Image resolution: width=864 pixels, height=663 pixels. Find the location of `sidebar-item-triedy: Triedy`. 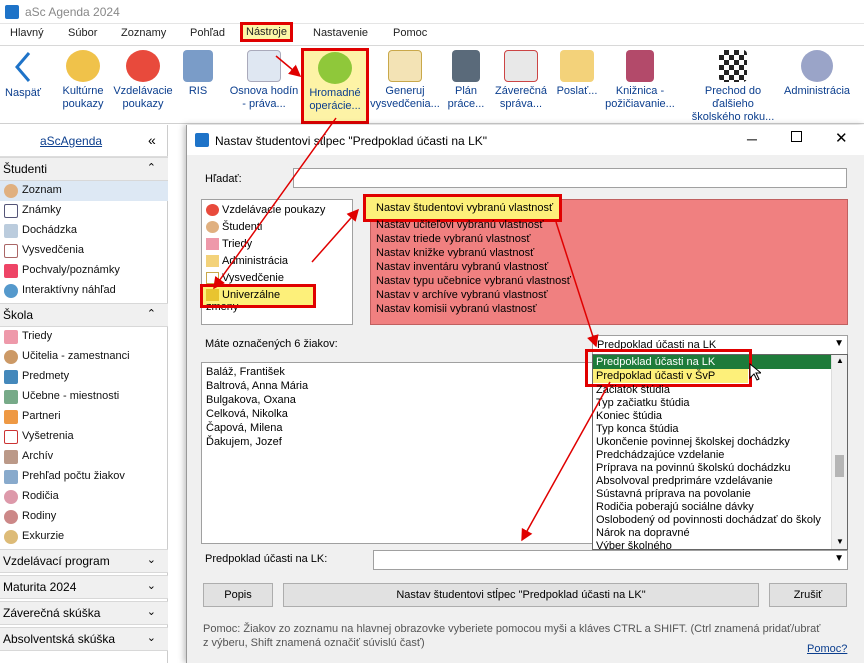

sidebar-item-triedy: Triedy is located at coordinates (84, 337).